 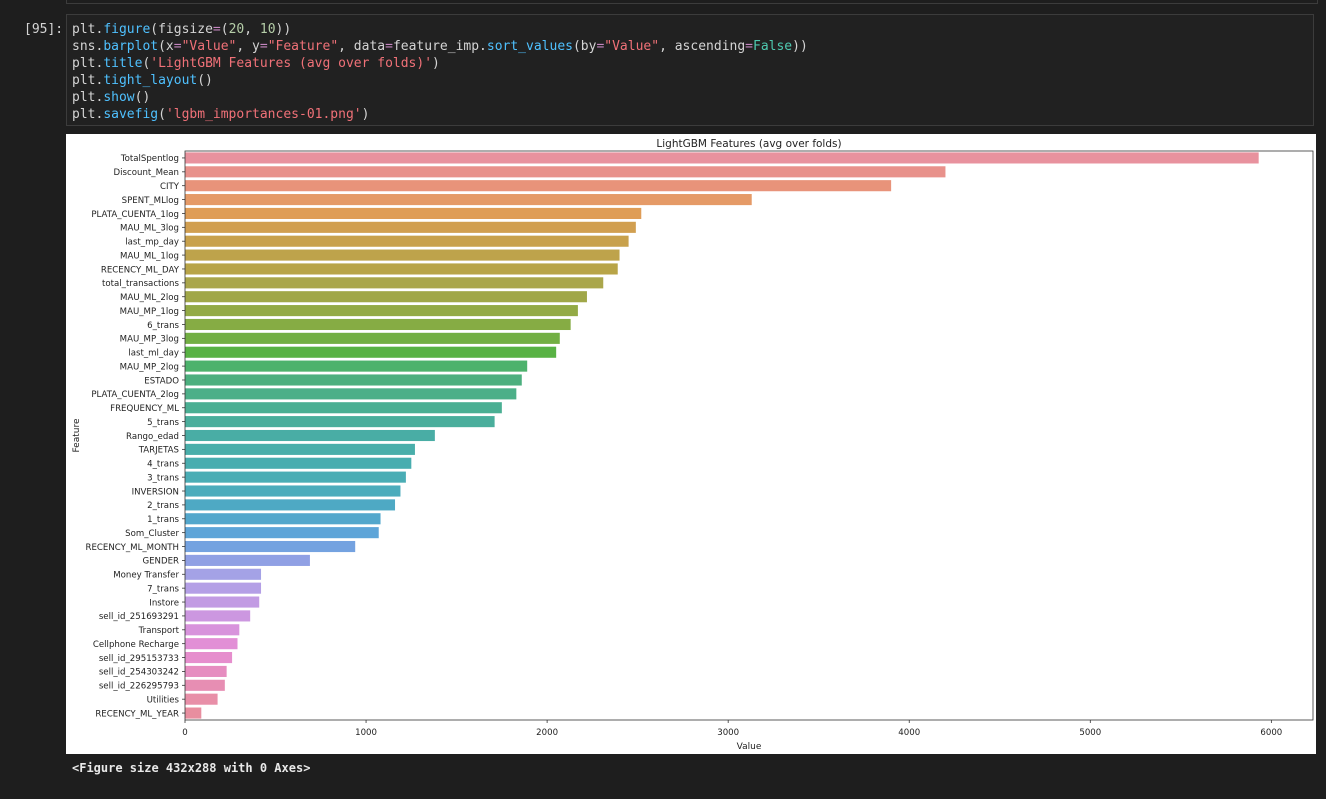 What do you see at coordinates (149, 298) in the screenshot?
I see `y-tick-label: MAU_ML_2log` at bounding box center [149, 298].